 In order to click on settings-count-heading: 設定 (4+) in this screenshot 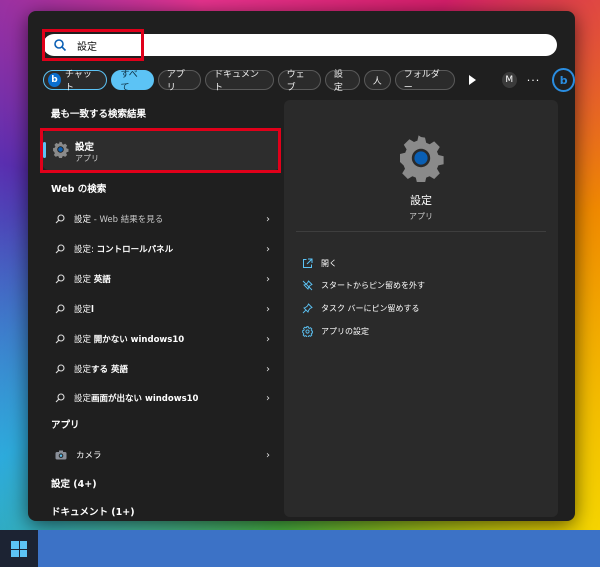, I will do `click(70, 485)`.